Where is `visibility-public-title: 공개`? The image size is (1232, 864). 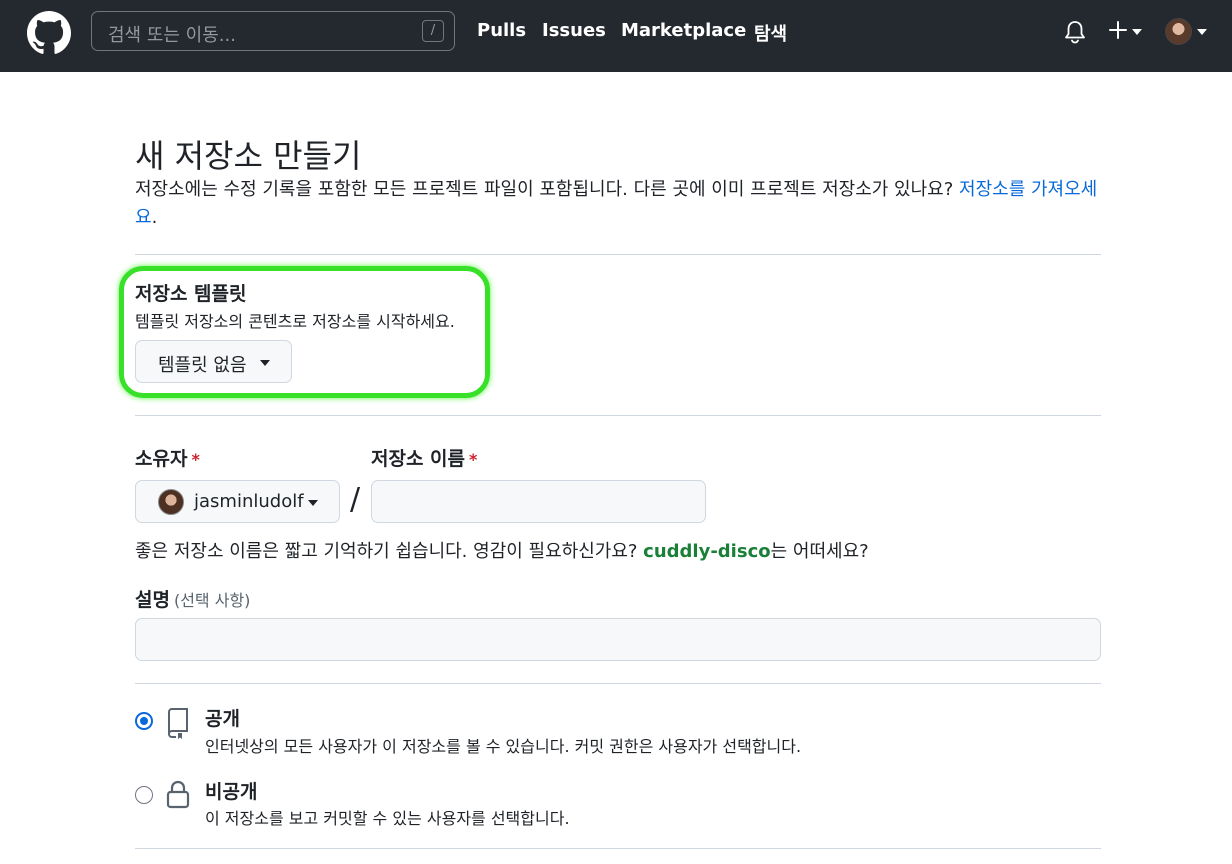 visibility-public-title: 공개 is located at coordinates (222, 719).